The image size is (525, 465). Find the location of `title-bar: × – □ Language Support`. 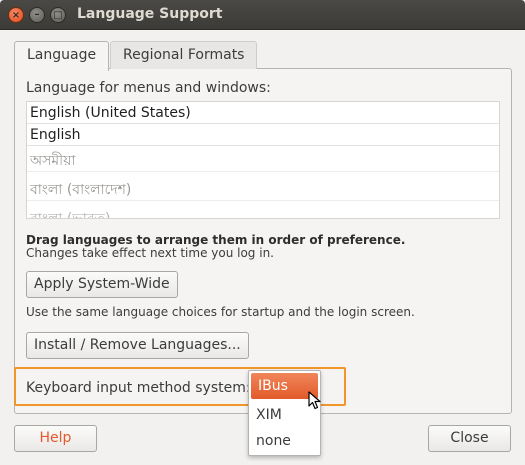

title-bar: × – □ Language Support is located at coordinates (262, 15).